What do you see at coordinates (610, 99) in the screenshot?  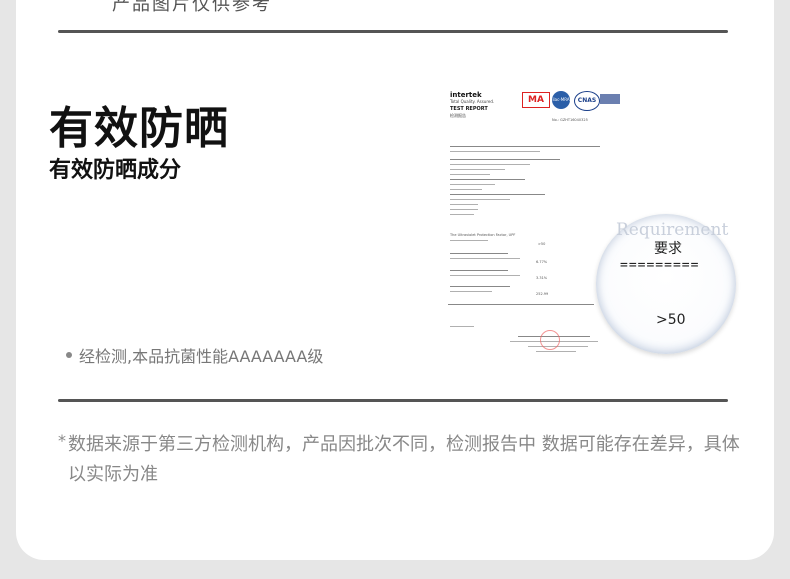 I see `accreditation-badge-icon` at bounding box center [610, 99].